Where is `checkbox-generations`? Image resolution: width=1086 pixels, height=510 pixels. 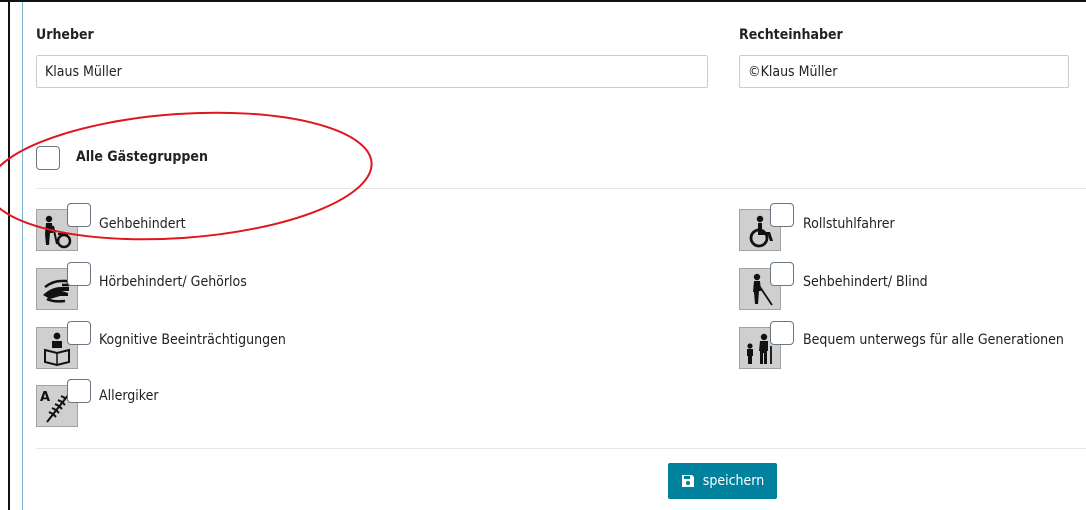 checkbox-generations is located at coordinates (782, 333).